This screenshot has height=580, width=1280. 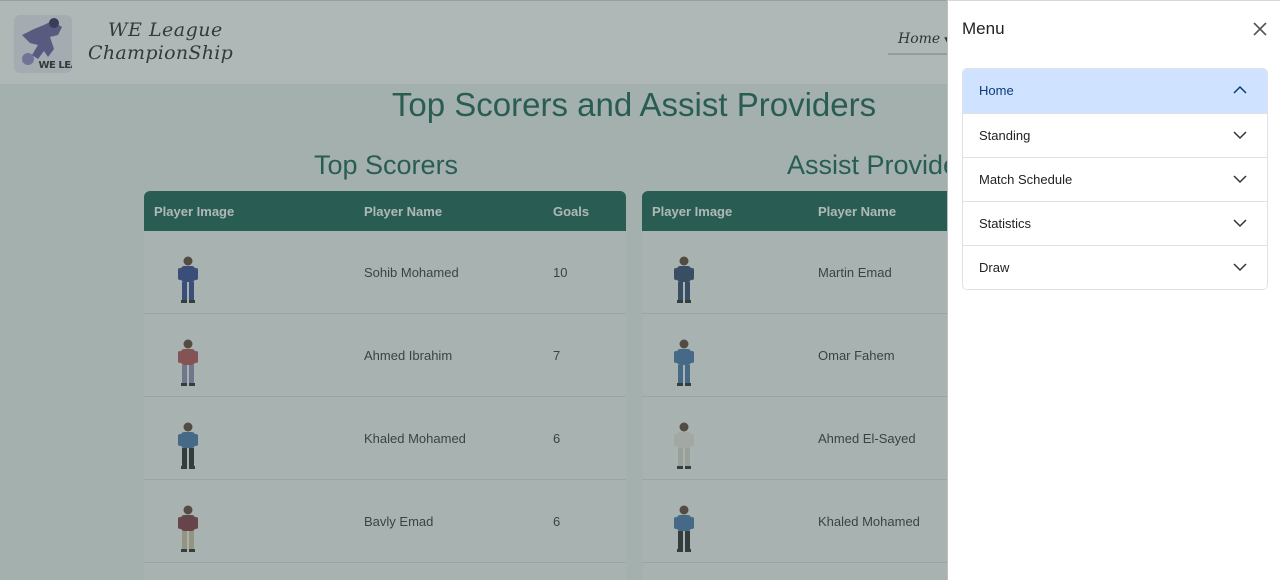 I want to click on menu-item-draw: Draw, so click(x=1115, y=267).